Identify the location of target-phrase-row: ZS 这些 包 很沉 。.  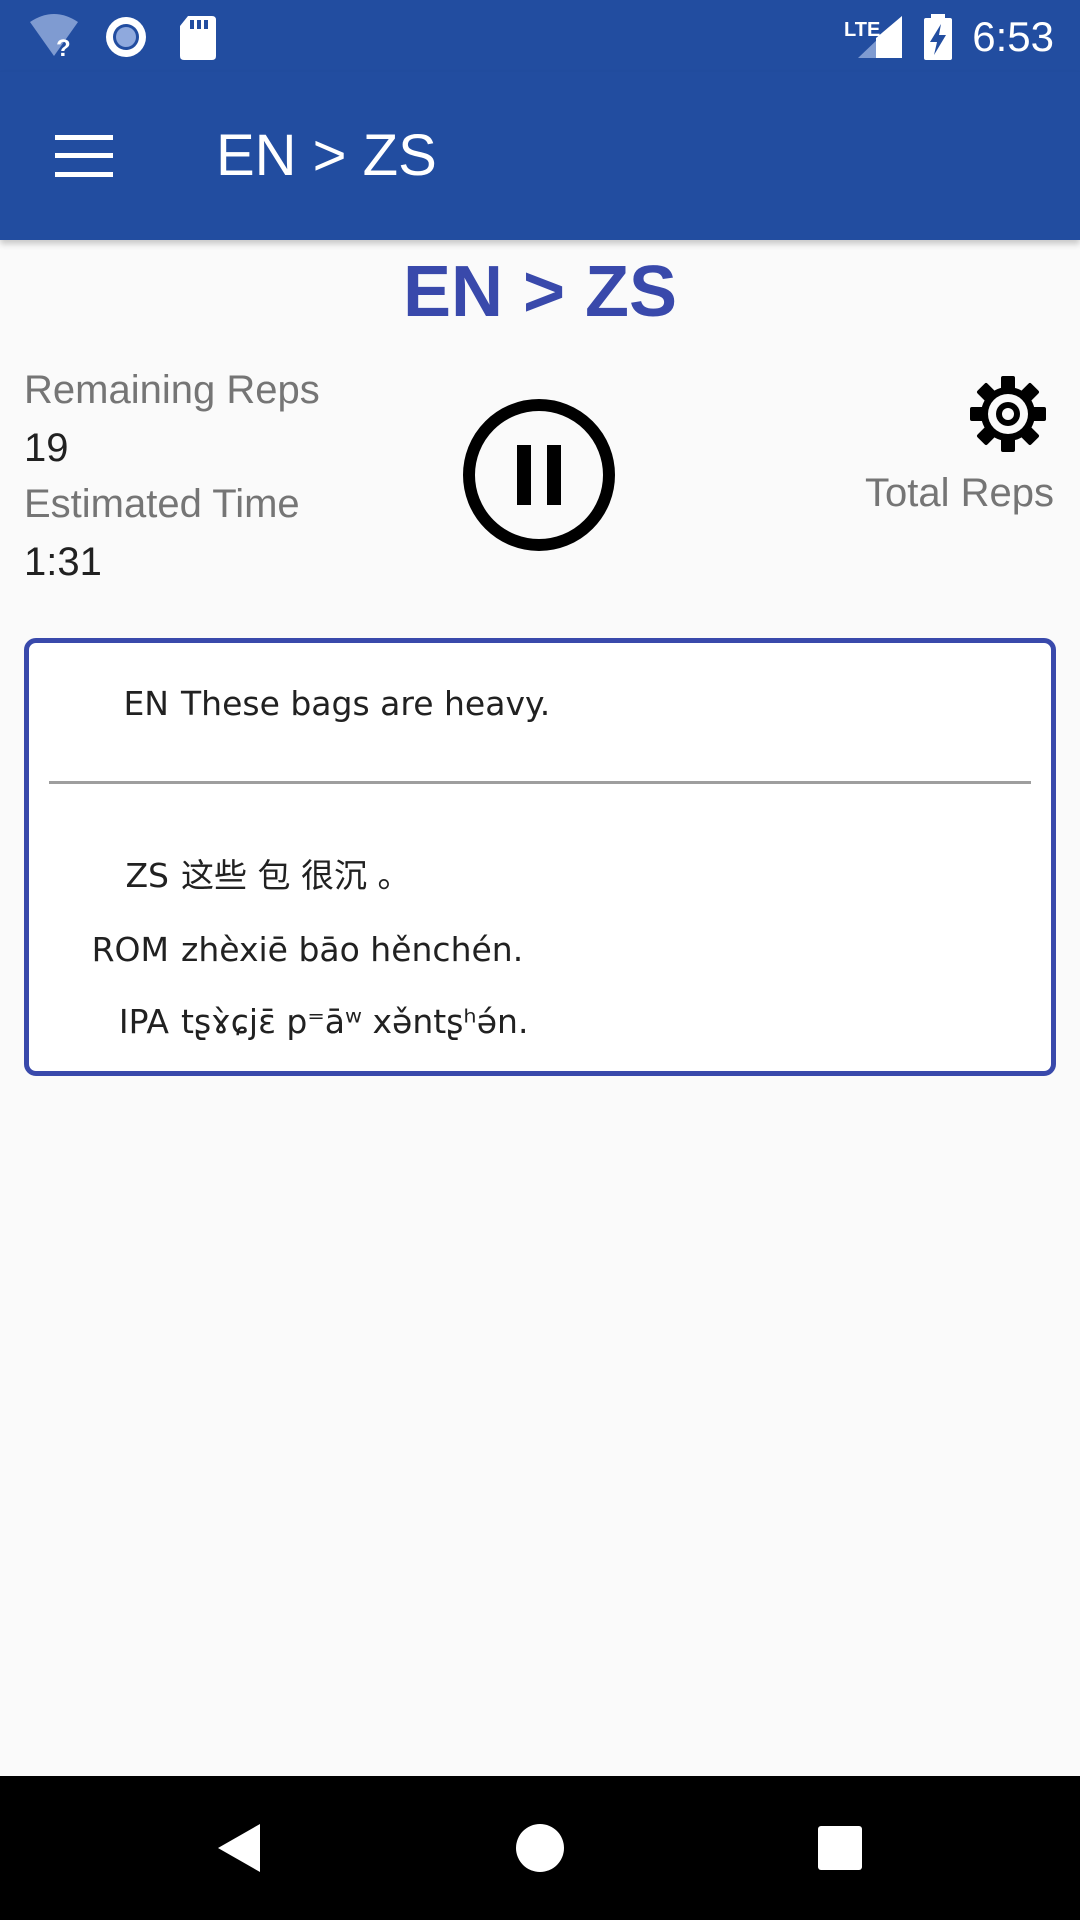
(219, 876).